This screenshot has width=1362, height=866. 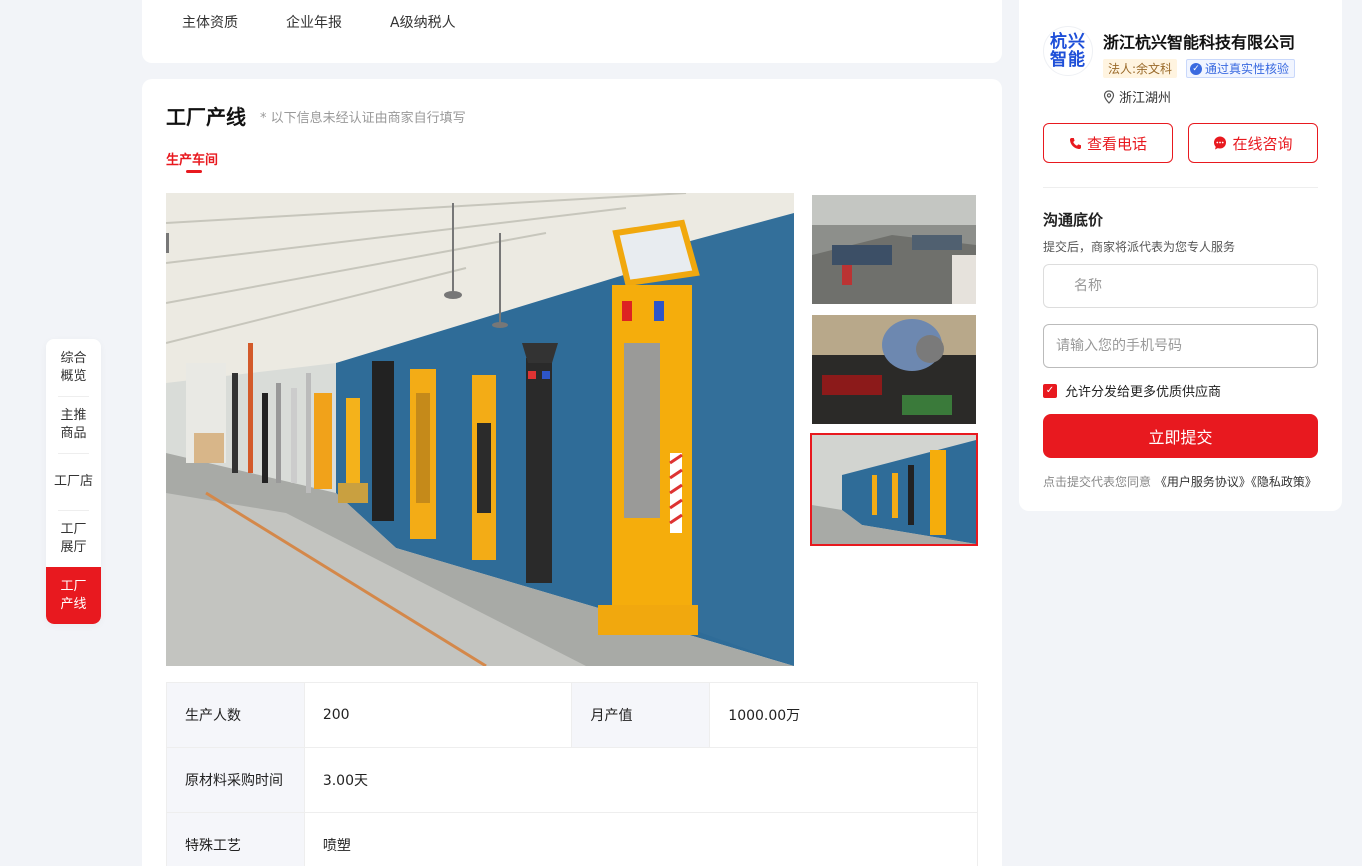 I want to click on privacy-policy-link: 《隐私政策》, so click(x=1284, y=482).